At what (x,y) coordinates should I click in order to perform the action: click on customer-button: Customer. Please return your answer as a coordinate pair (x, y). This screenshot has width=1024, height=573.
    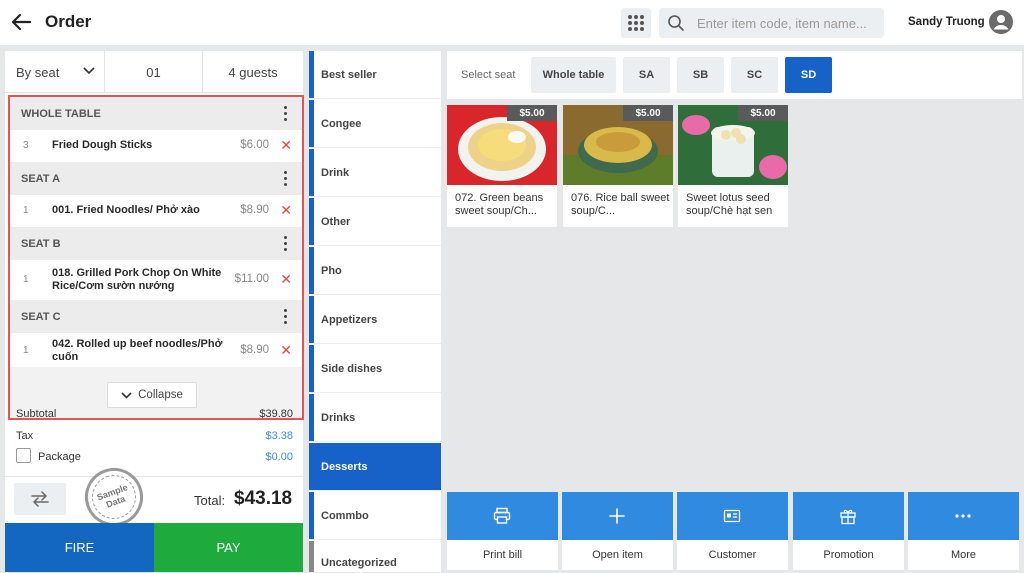
    Looking at the image, I should click on (732, 531).